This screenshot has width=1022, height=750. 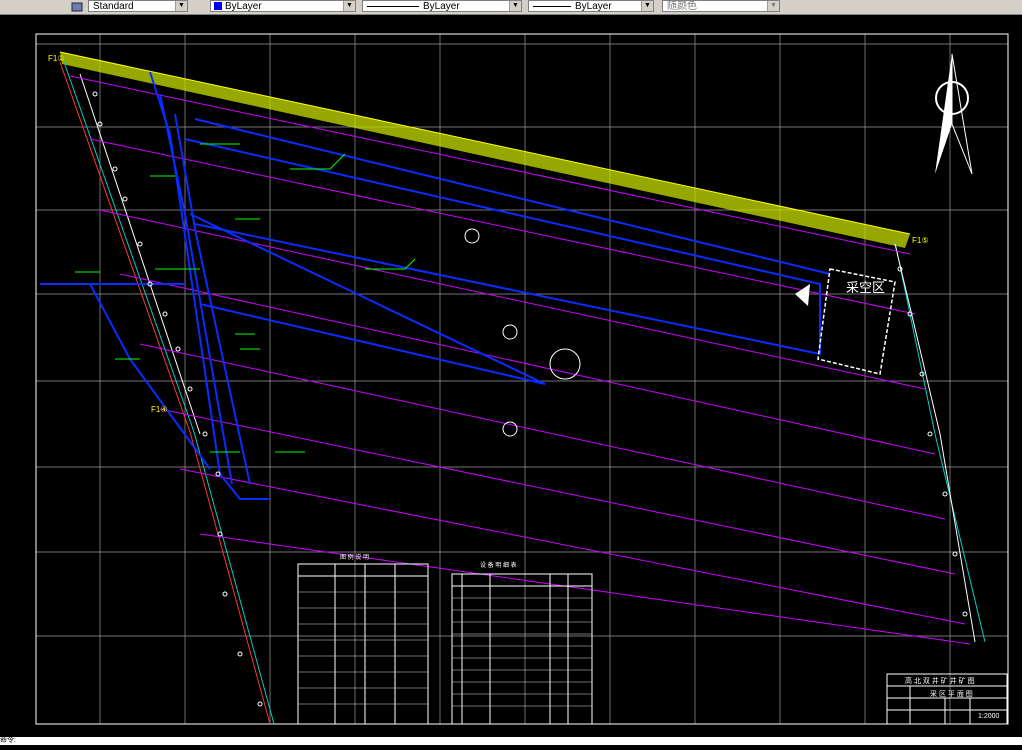 What do you see at coordinates (721, 6) in the screenshot?
I see `plotstyle-dropdown: 随颜色 ▼` at bounding box center [721, 6].